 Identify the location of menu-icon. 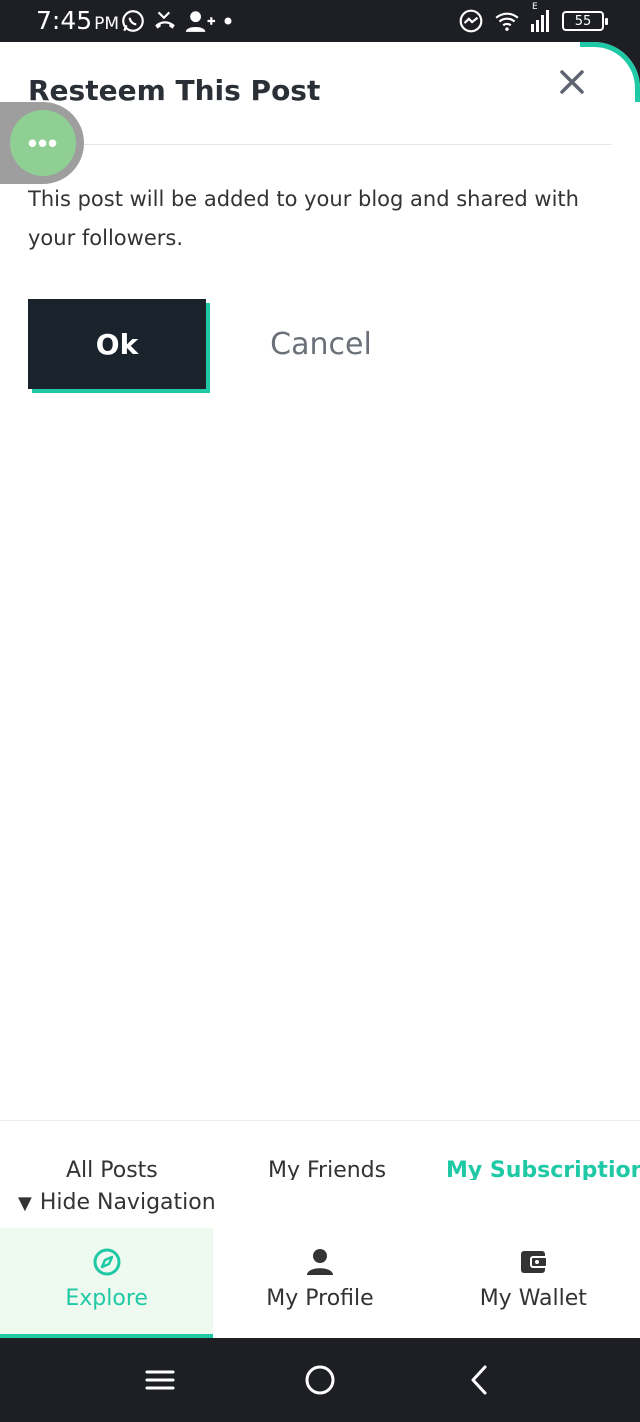
(160, 1380).